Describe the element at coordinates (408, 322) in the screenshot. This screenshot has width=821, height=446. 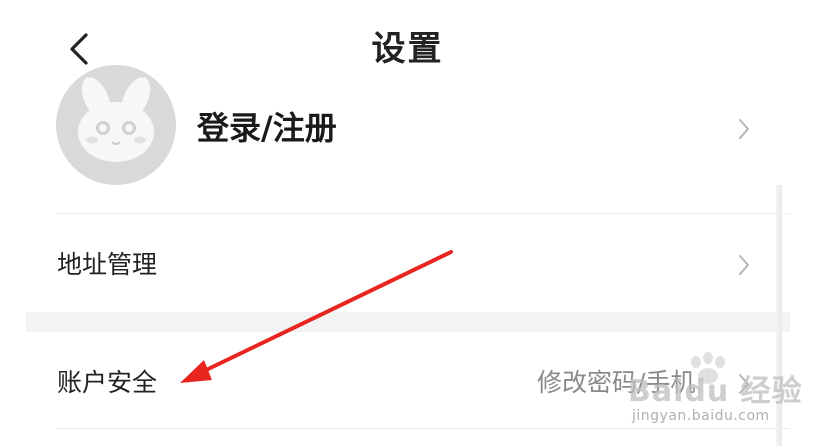
I see `section-separator` at that location.